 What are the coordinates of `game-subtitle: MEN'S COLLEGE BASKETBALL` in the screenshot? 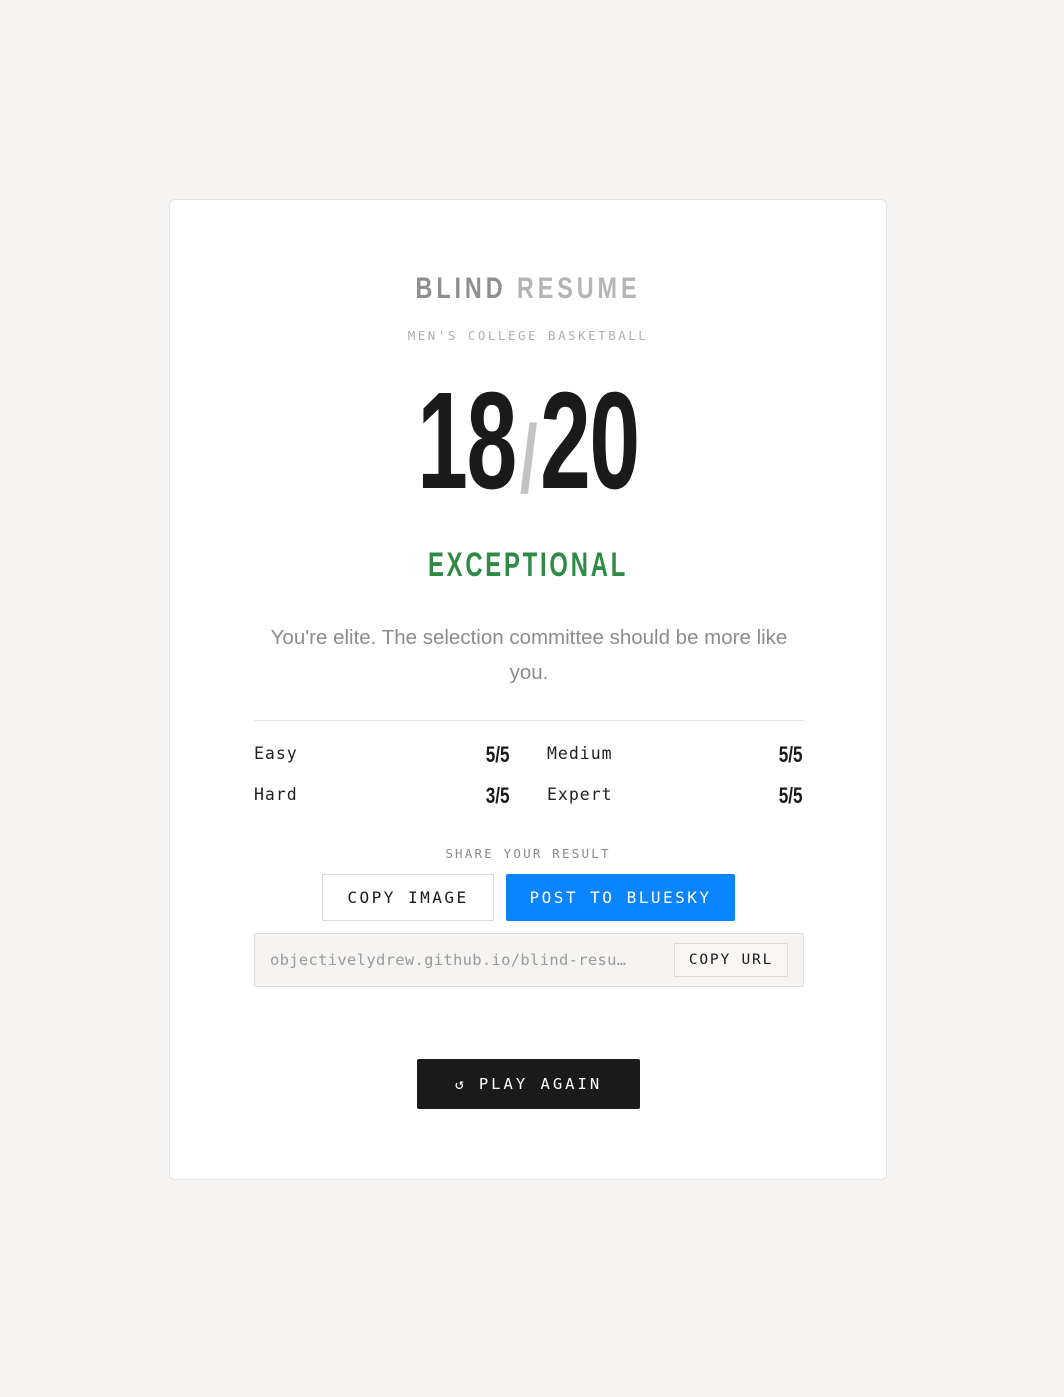 It's located at (528, 335).